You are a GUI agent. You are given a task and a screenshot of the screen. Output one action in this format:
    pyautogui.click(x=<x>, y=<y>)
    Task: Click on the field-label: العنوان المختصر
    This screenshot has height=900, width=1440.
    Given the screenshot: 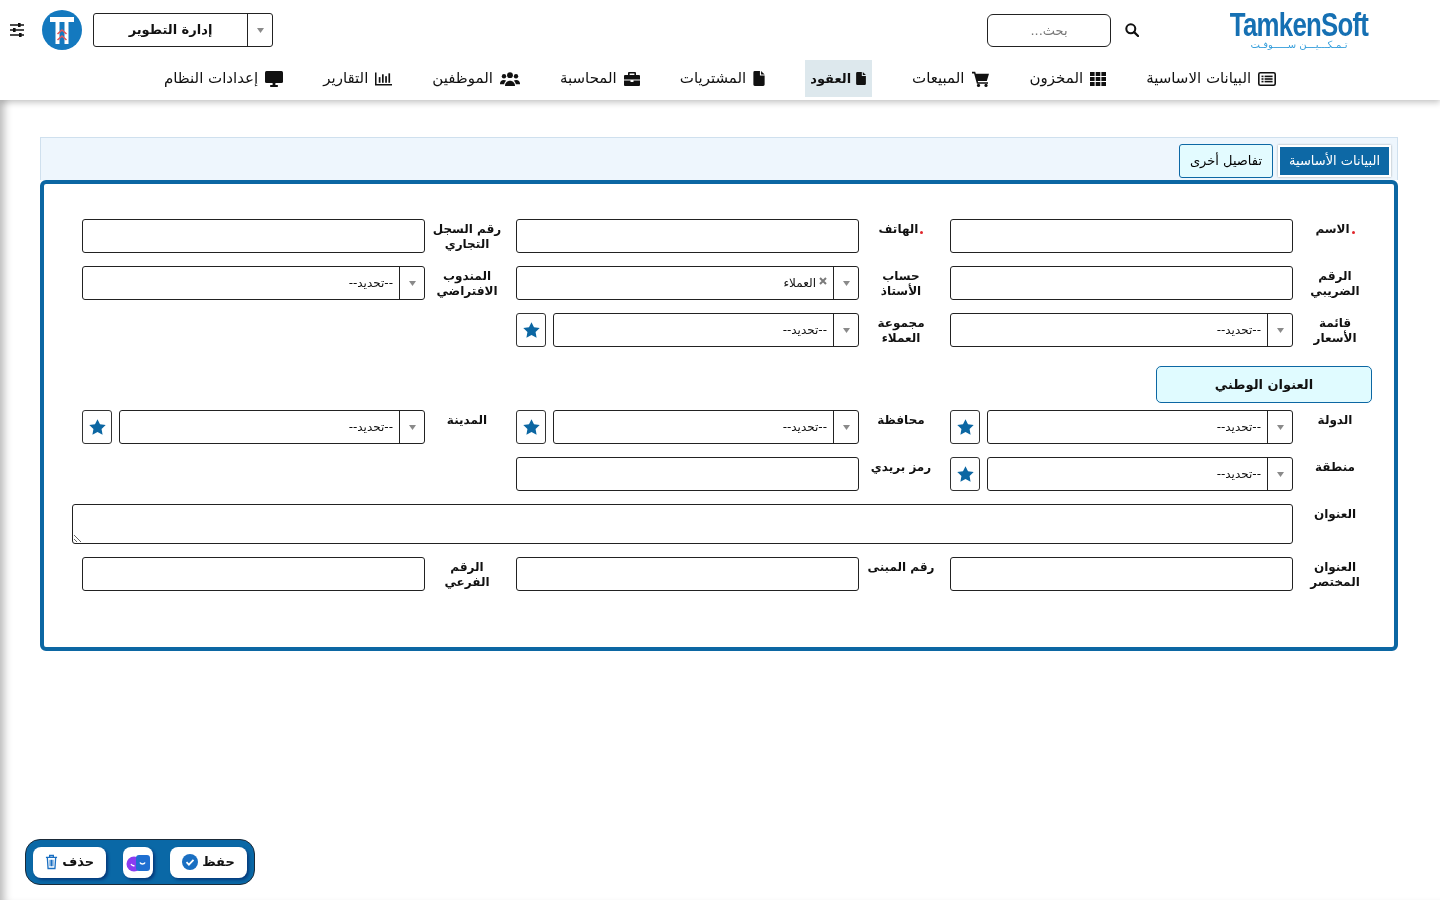 What is the action you would take?
    pyautogui.click(x=1334, y=575)
    